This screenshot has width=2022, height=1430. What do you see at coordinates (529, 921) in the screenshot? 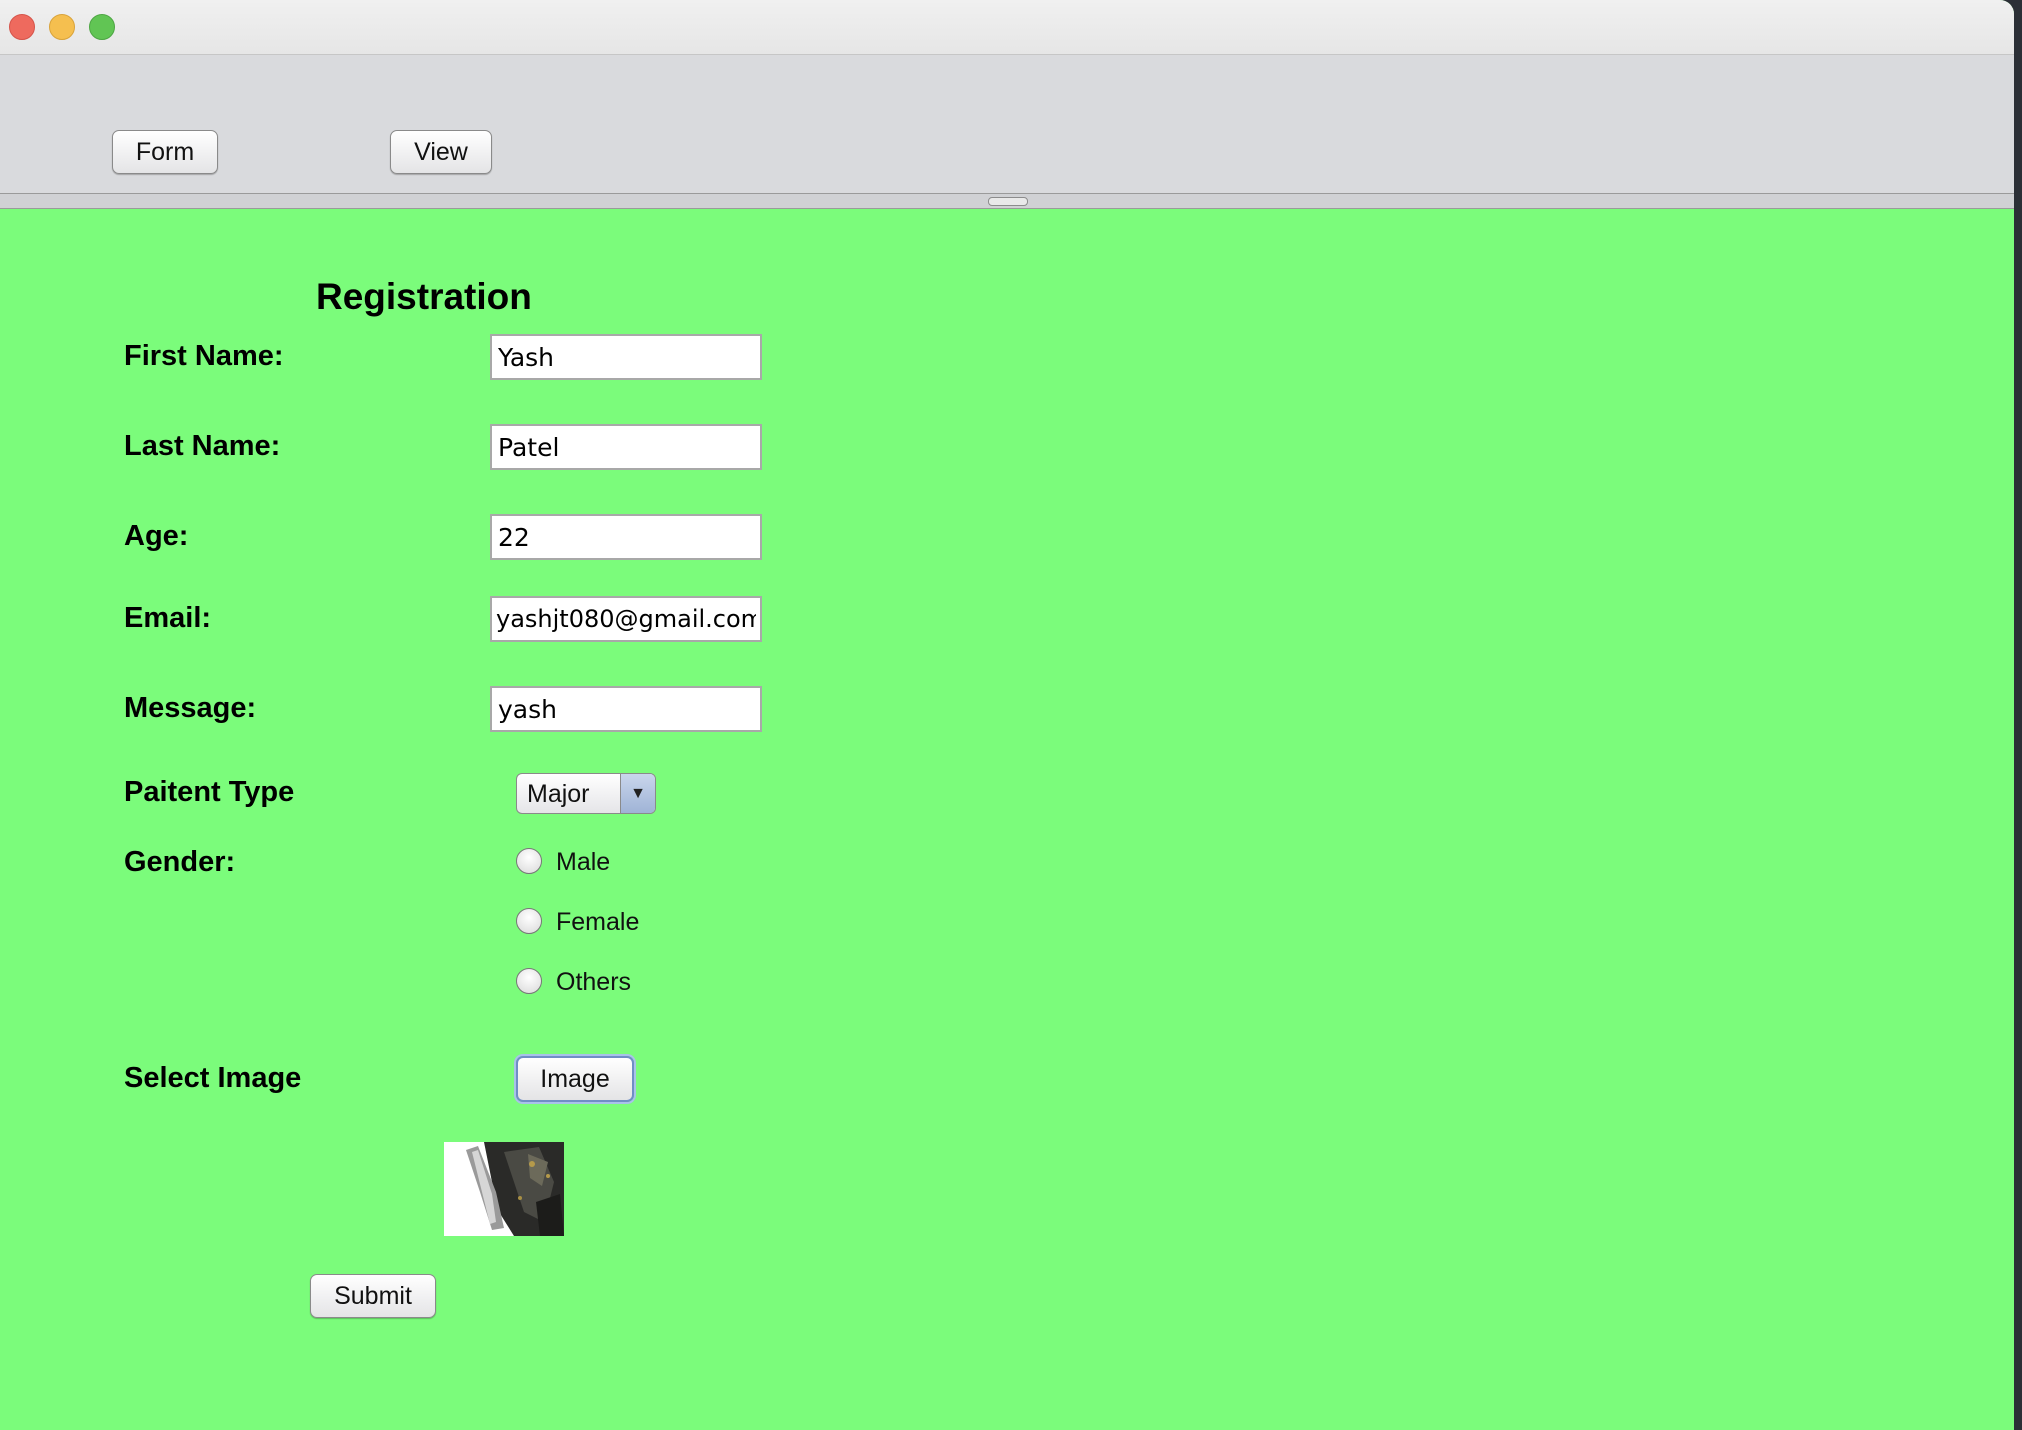
I see `female-radio-button` at bounding box center [529, 921].